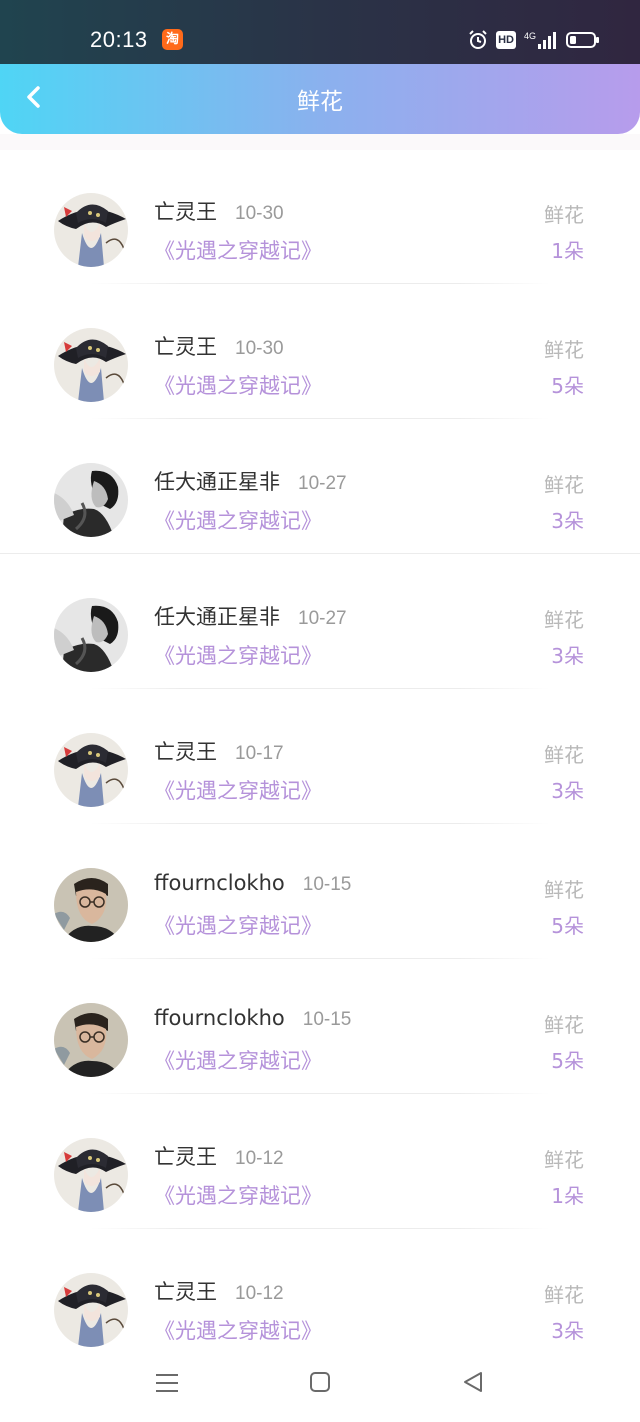 The height and width of the screenshot is (1422, 640). Describe the element at coordinates (540, 40) in the screenshot. I see `signal-icon: 4G` at that location.